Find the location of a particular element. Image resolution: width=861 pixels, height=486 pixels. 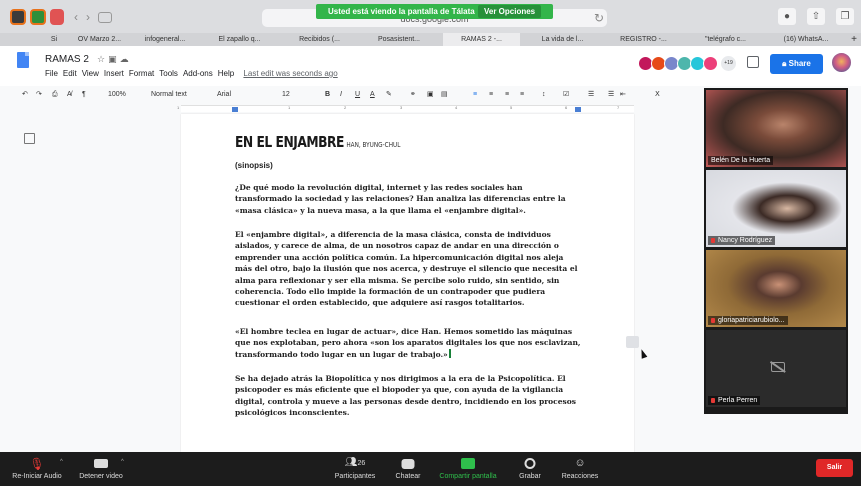

line-spacing-icon: ↕ is located at coordinates (544, 95).